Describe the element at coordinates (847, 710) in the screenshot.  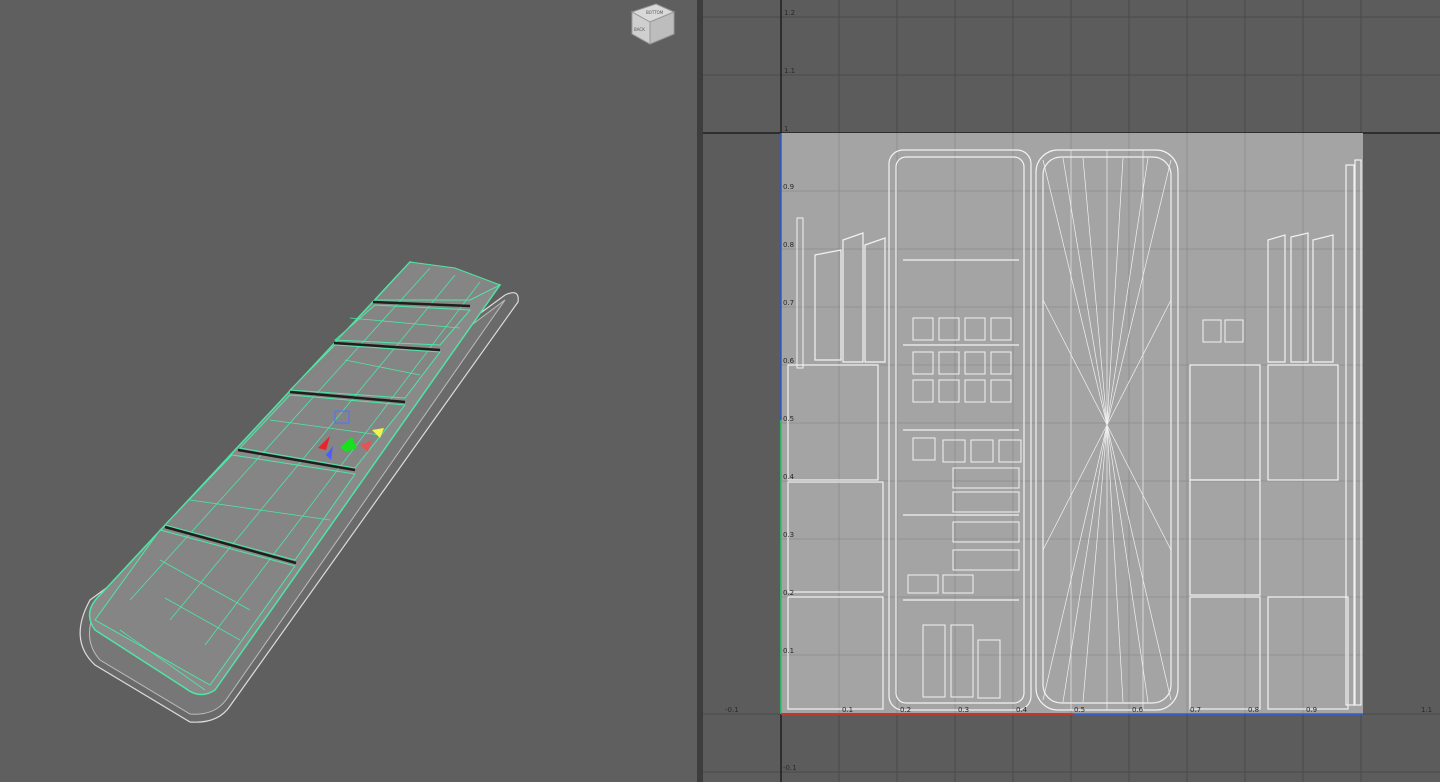
I see `u-tick: 0.1` at that location.